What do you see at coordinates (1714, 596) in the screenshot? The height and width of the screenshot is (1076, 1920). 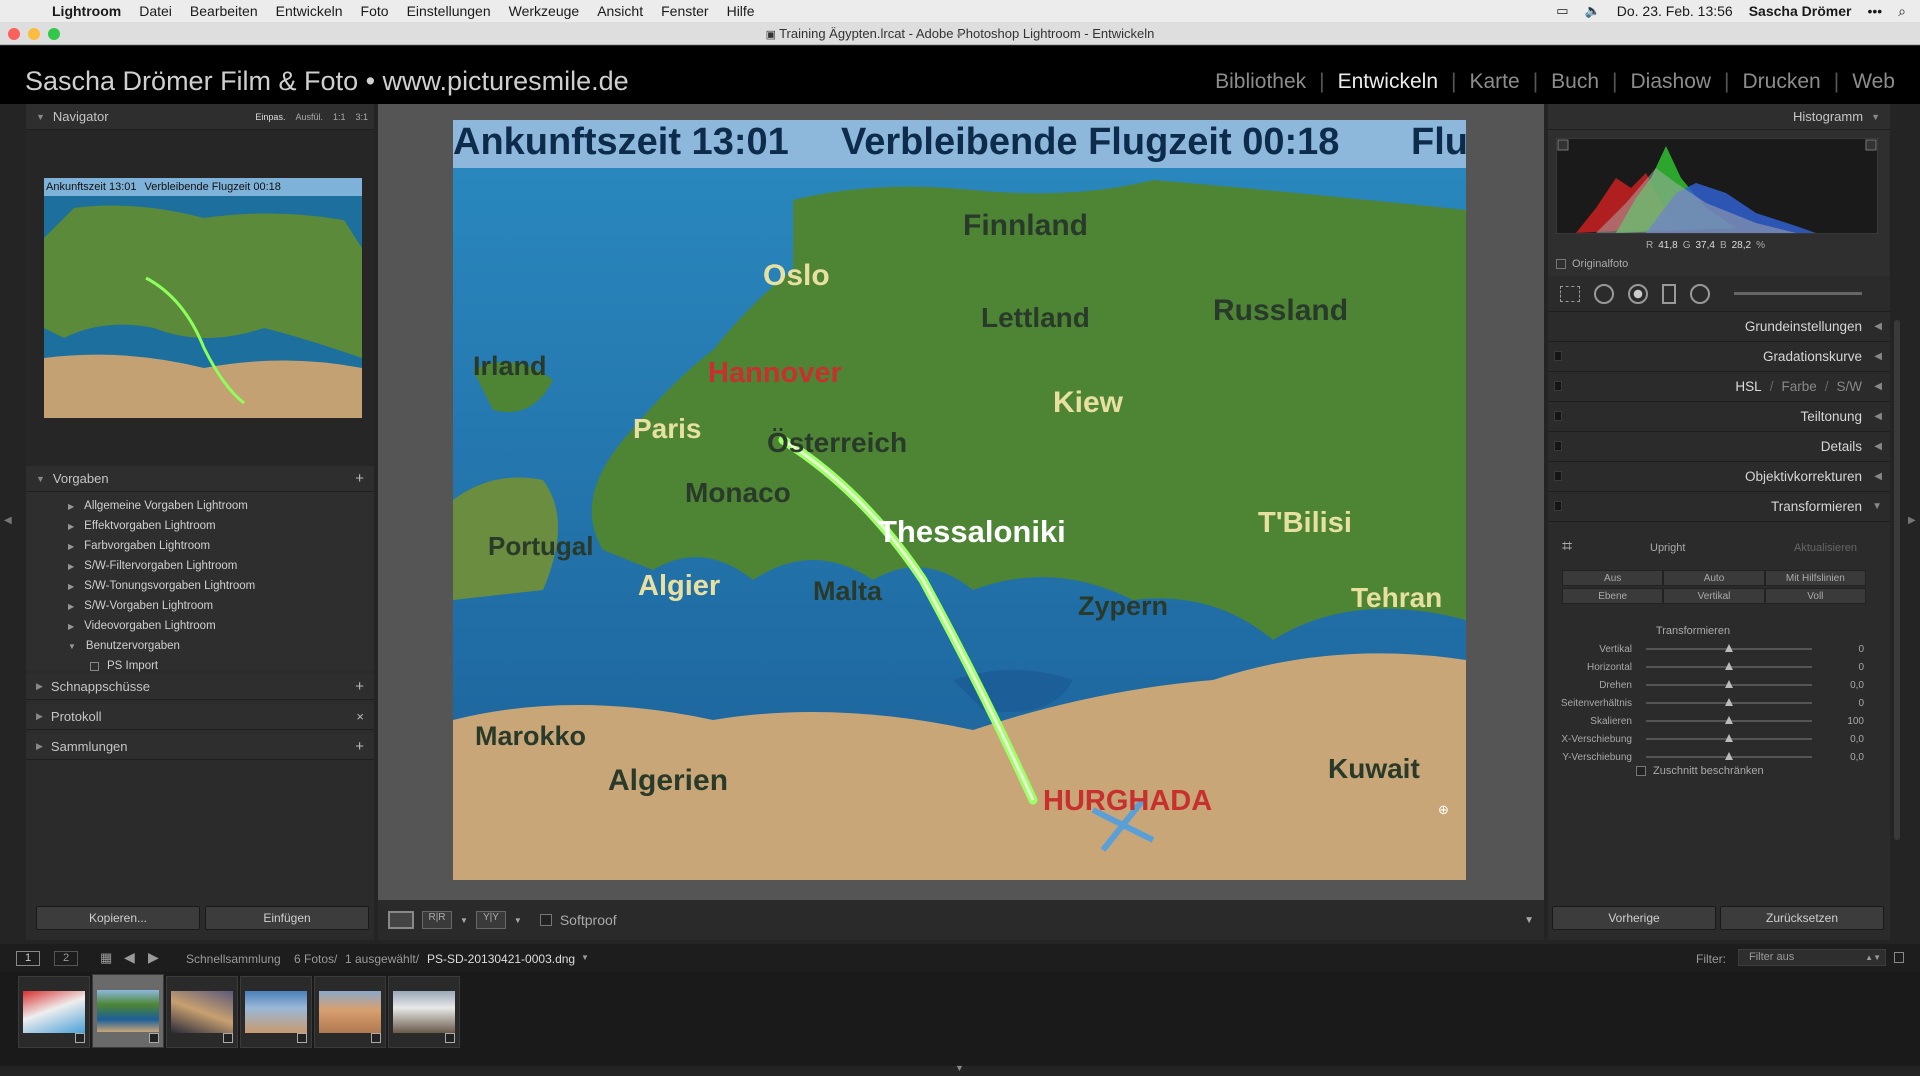 I see `upright-vertical-button: Vertikal` at bounding box center [1714, 596].